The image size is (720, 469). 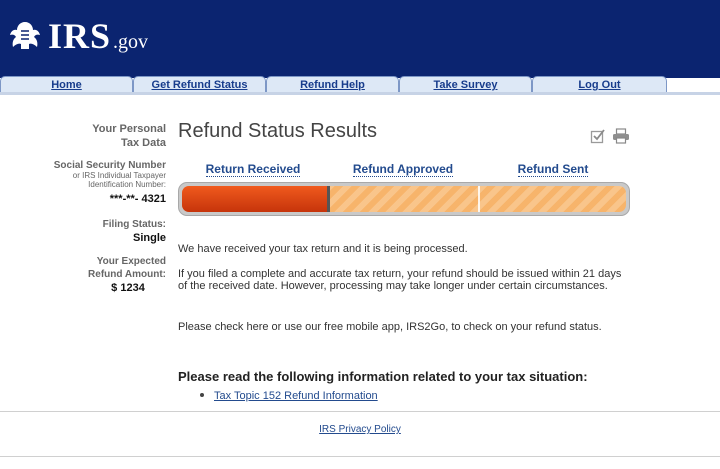 I want to click on tab-get-refund-status: Get Refund Status, so click(x=199, y=84).